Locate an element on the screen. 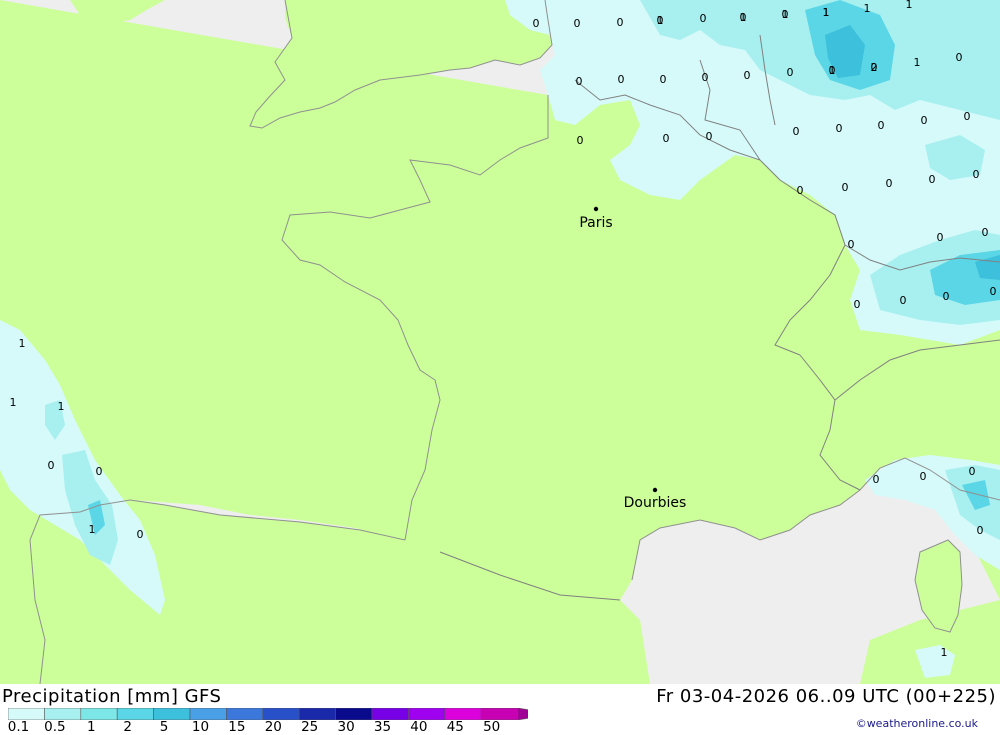  city-marker-paris is located at coordinates (596, 209).